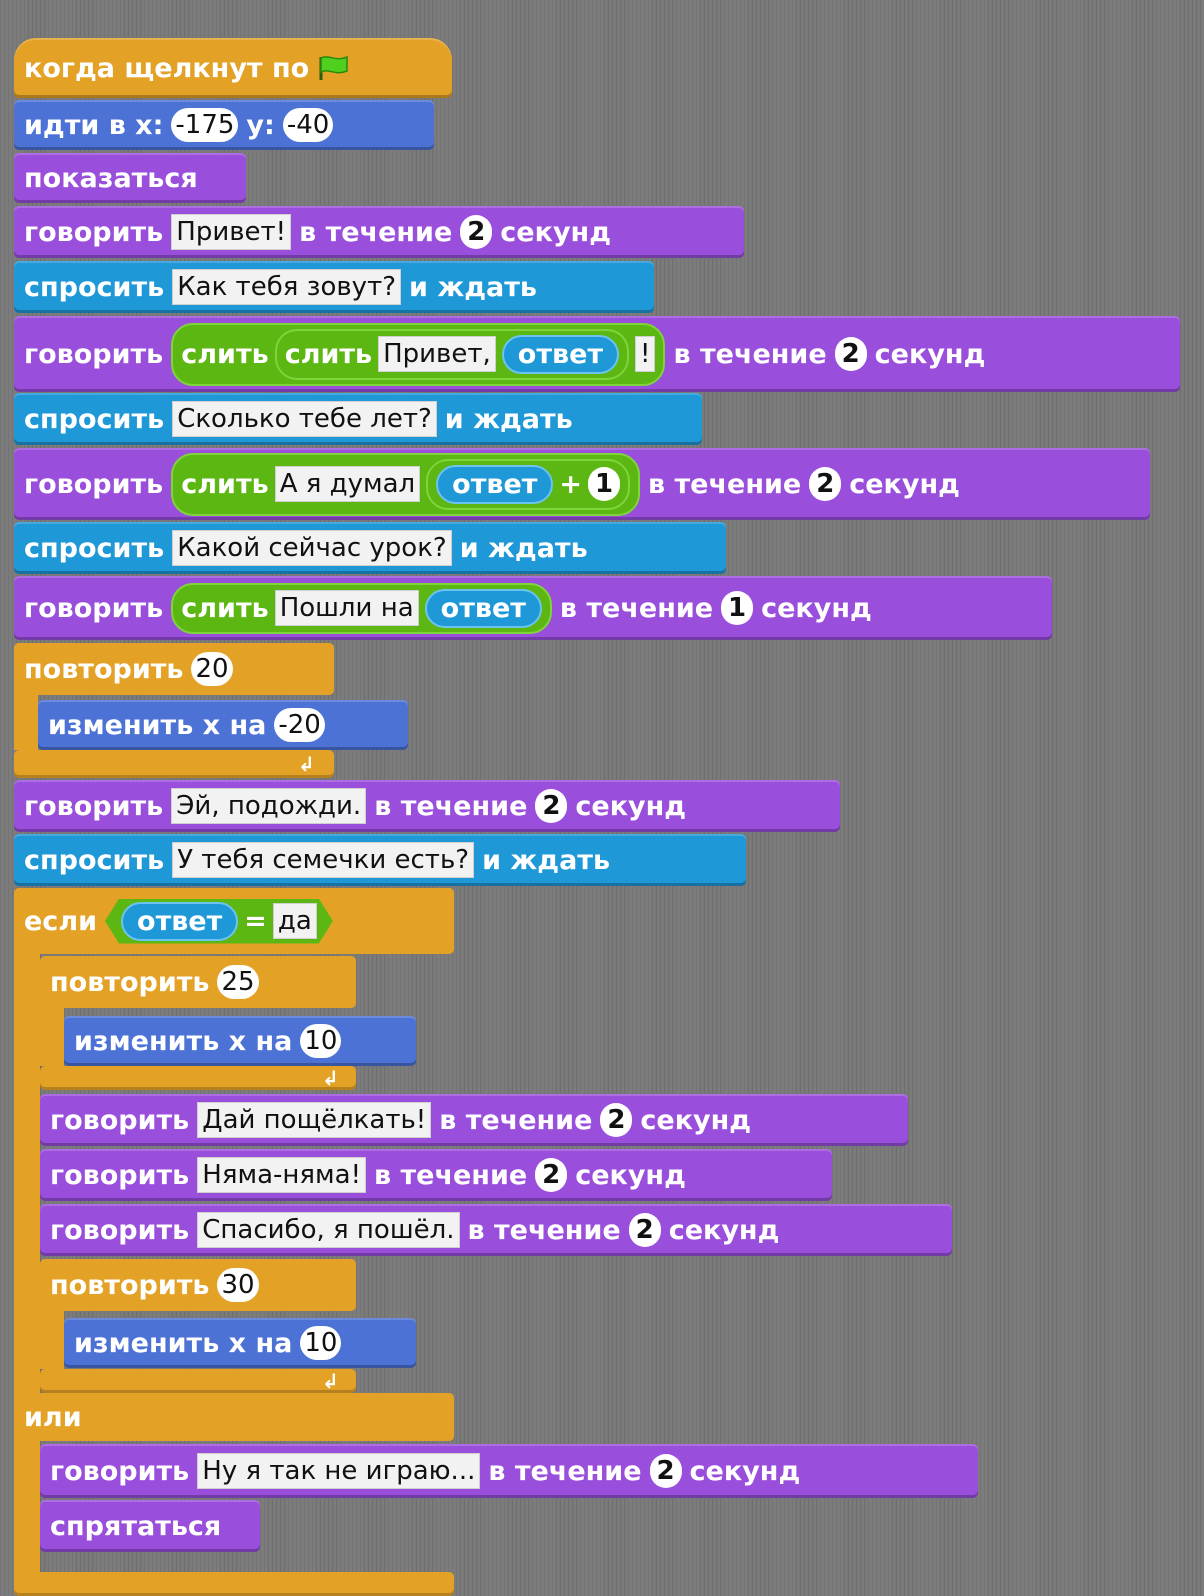 The image size is (1204, 1596). Describe the element at coordinates (312, 548) in the screenshot. I see `ask-text-input: Какой сейчас урок?` at that location.